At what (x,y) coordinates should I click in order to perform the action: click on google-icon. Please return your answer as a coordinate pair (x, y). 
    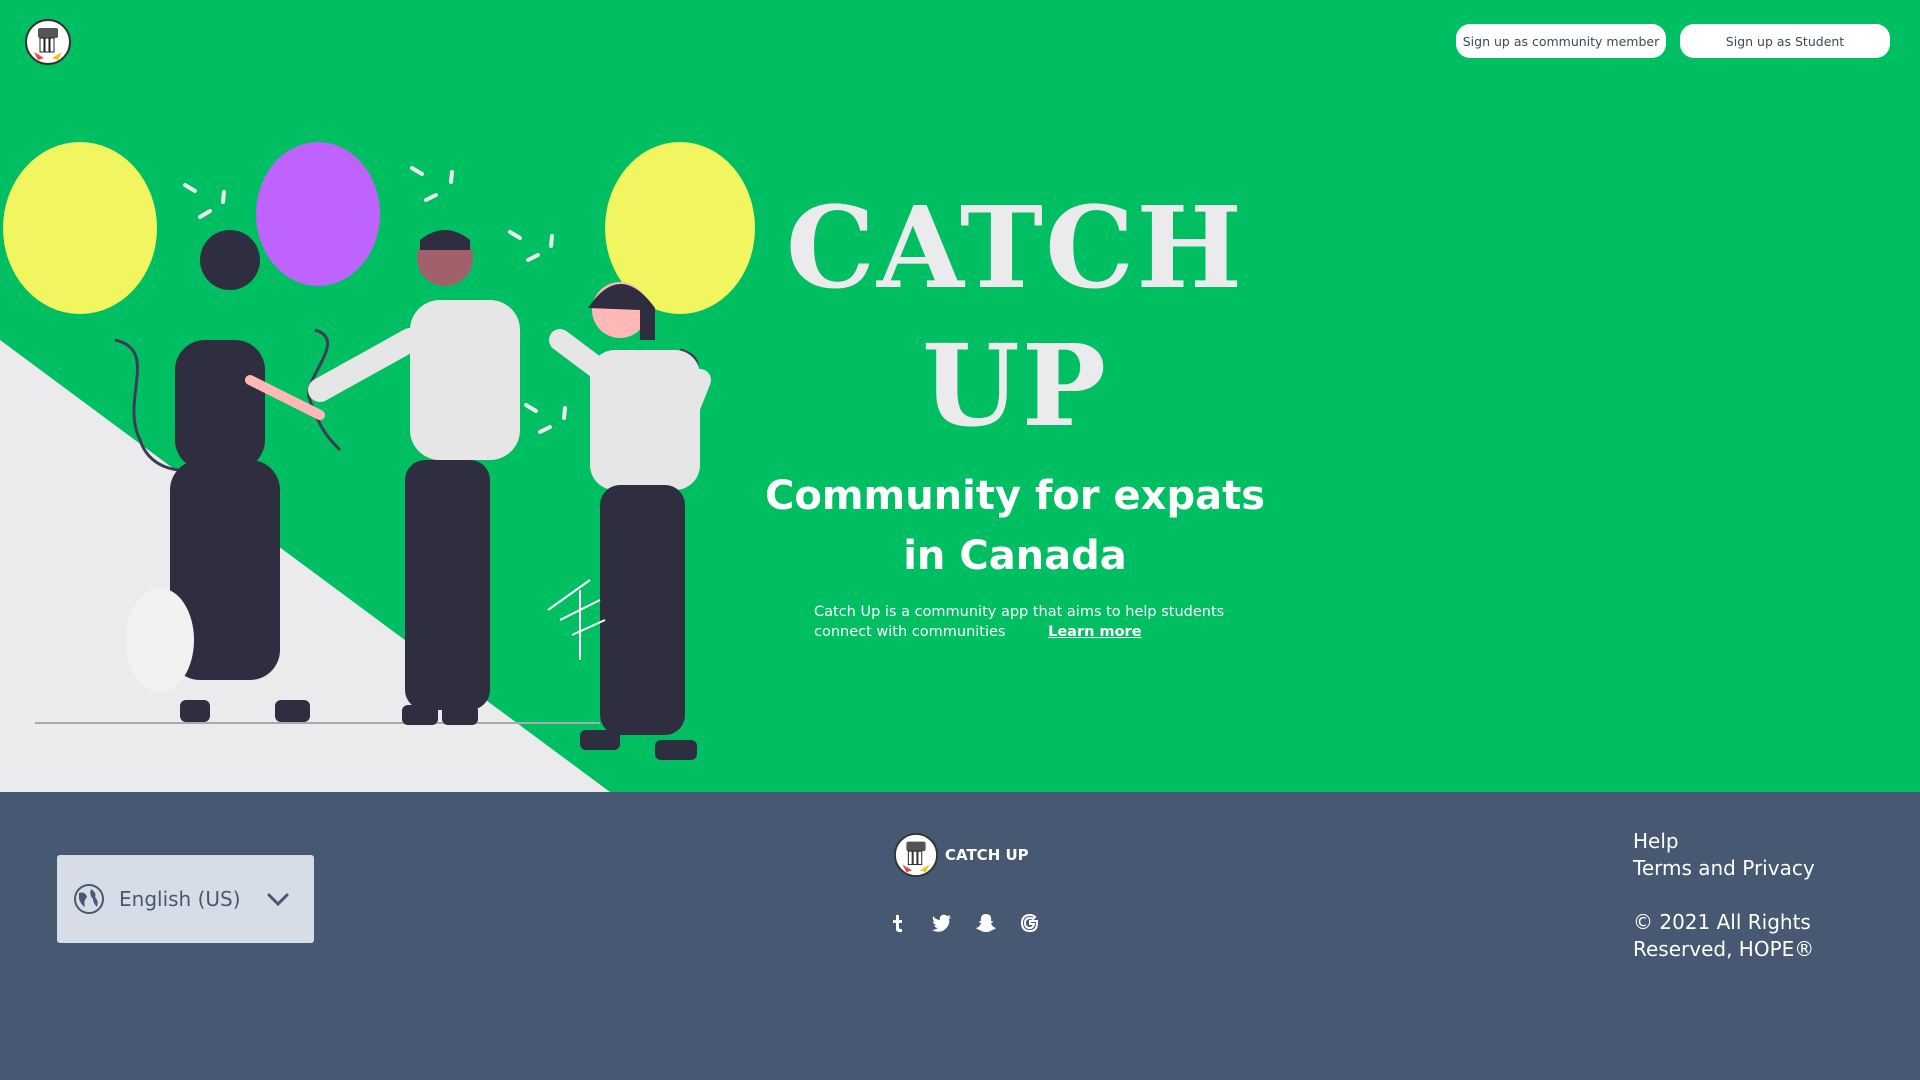
    Looking at the image, I should click on (1030, 923).